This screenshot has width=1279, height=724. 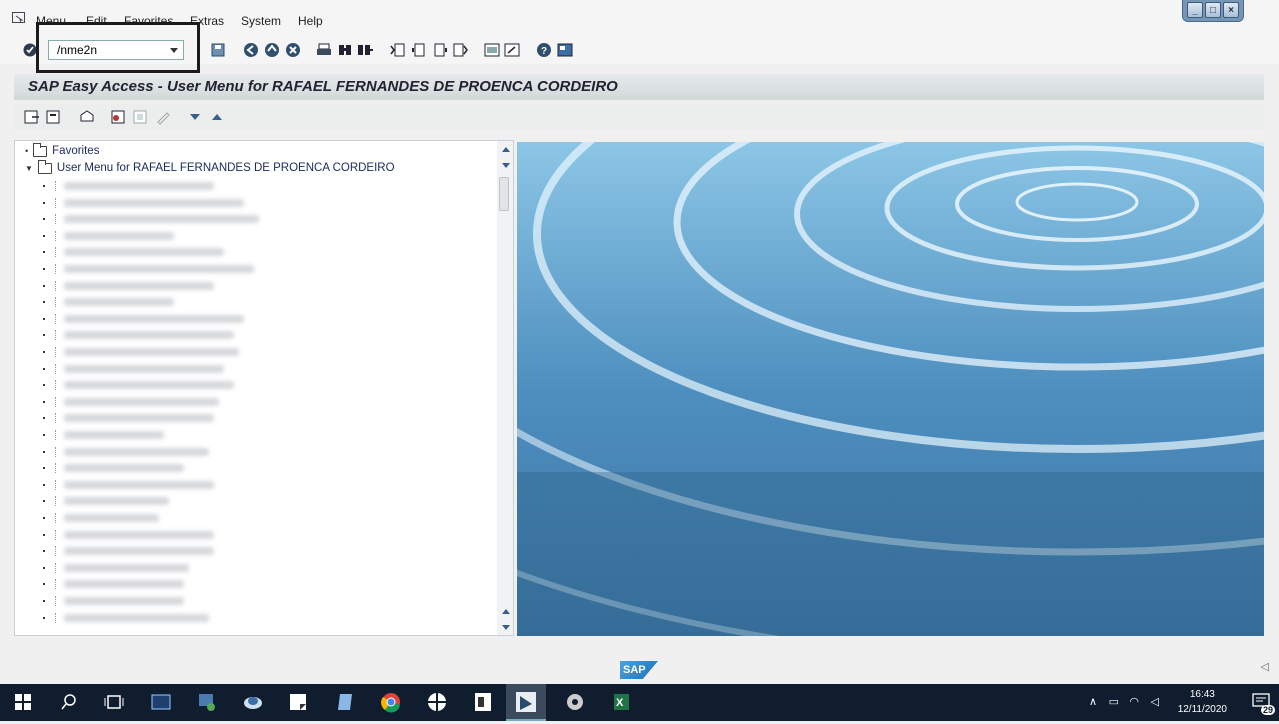 What do you see at coordinates (512, 50) in the screenshot?
I see `shortcut-icon` at bounding box center [512, 50].